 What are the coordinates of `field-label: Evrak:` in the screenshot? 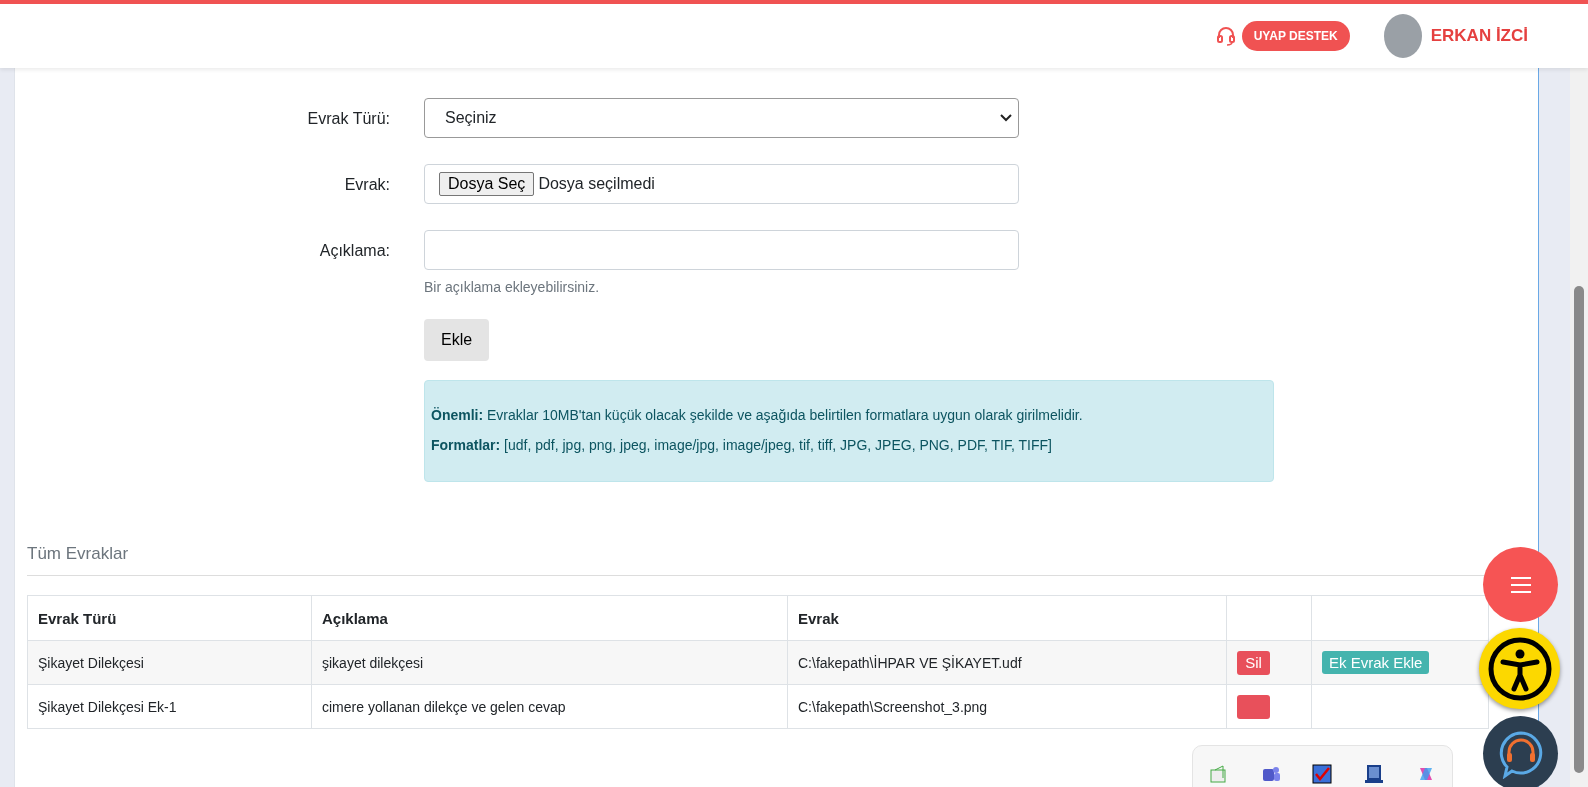 It's located at (367, 185).